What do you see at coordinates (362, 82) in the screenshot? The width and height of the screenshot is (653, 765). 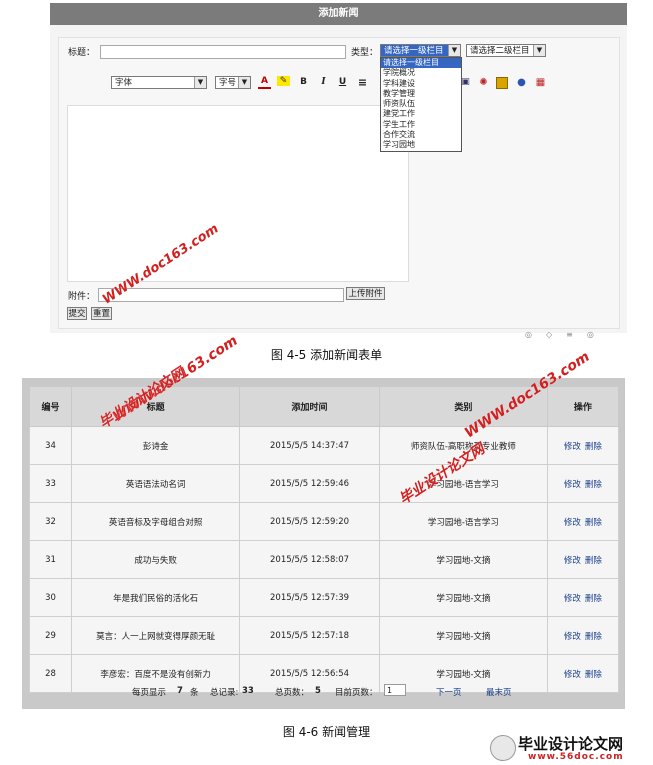 I see `align-left-icon: ≡` at bounding box center [362, 82].